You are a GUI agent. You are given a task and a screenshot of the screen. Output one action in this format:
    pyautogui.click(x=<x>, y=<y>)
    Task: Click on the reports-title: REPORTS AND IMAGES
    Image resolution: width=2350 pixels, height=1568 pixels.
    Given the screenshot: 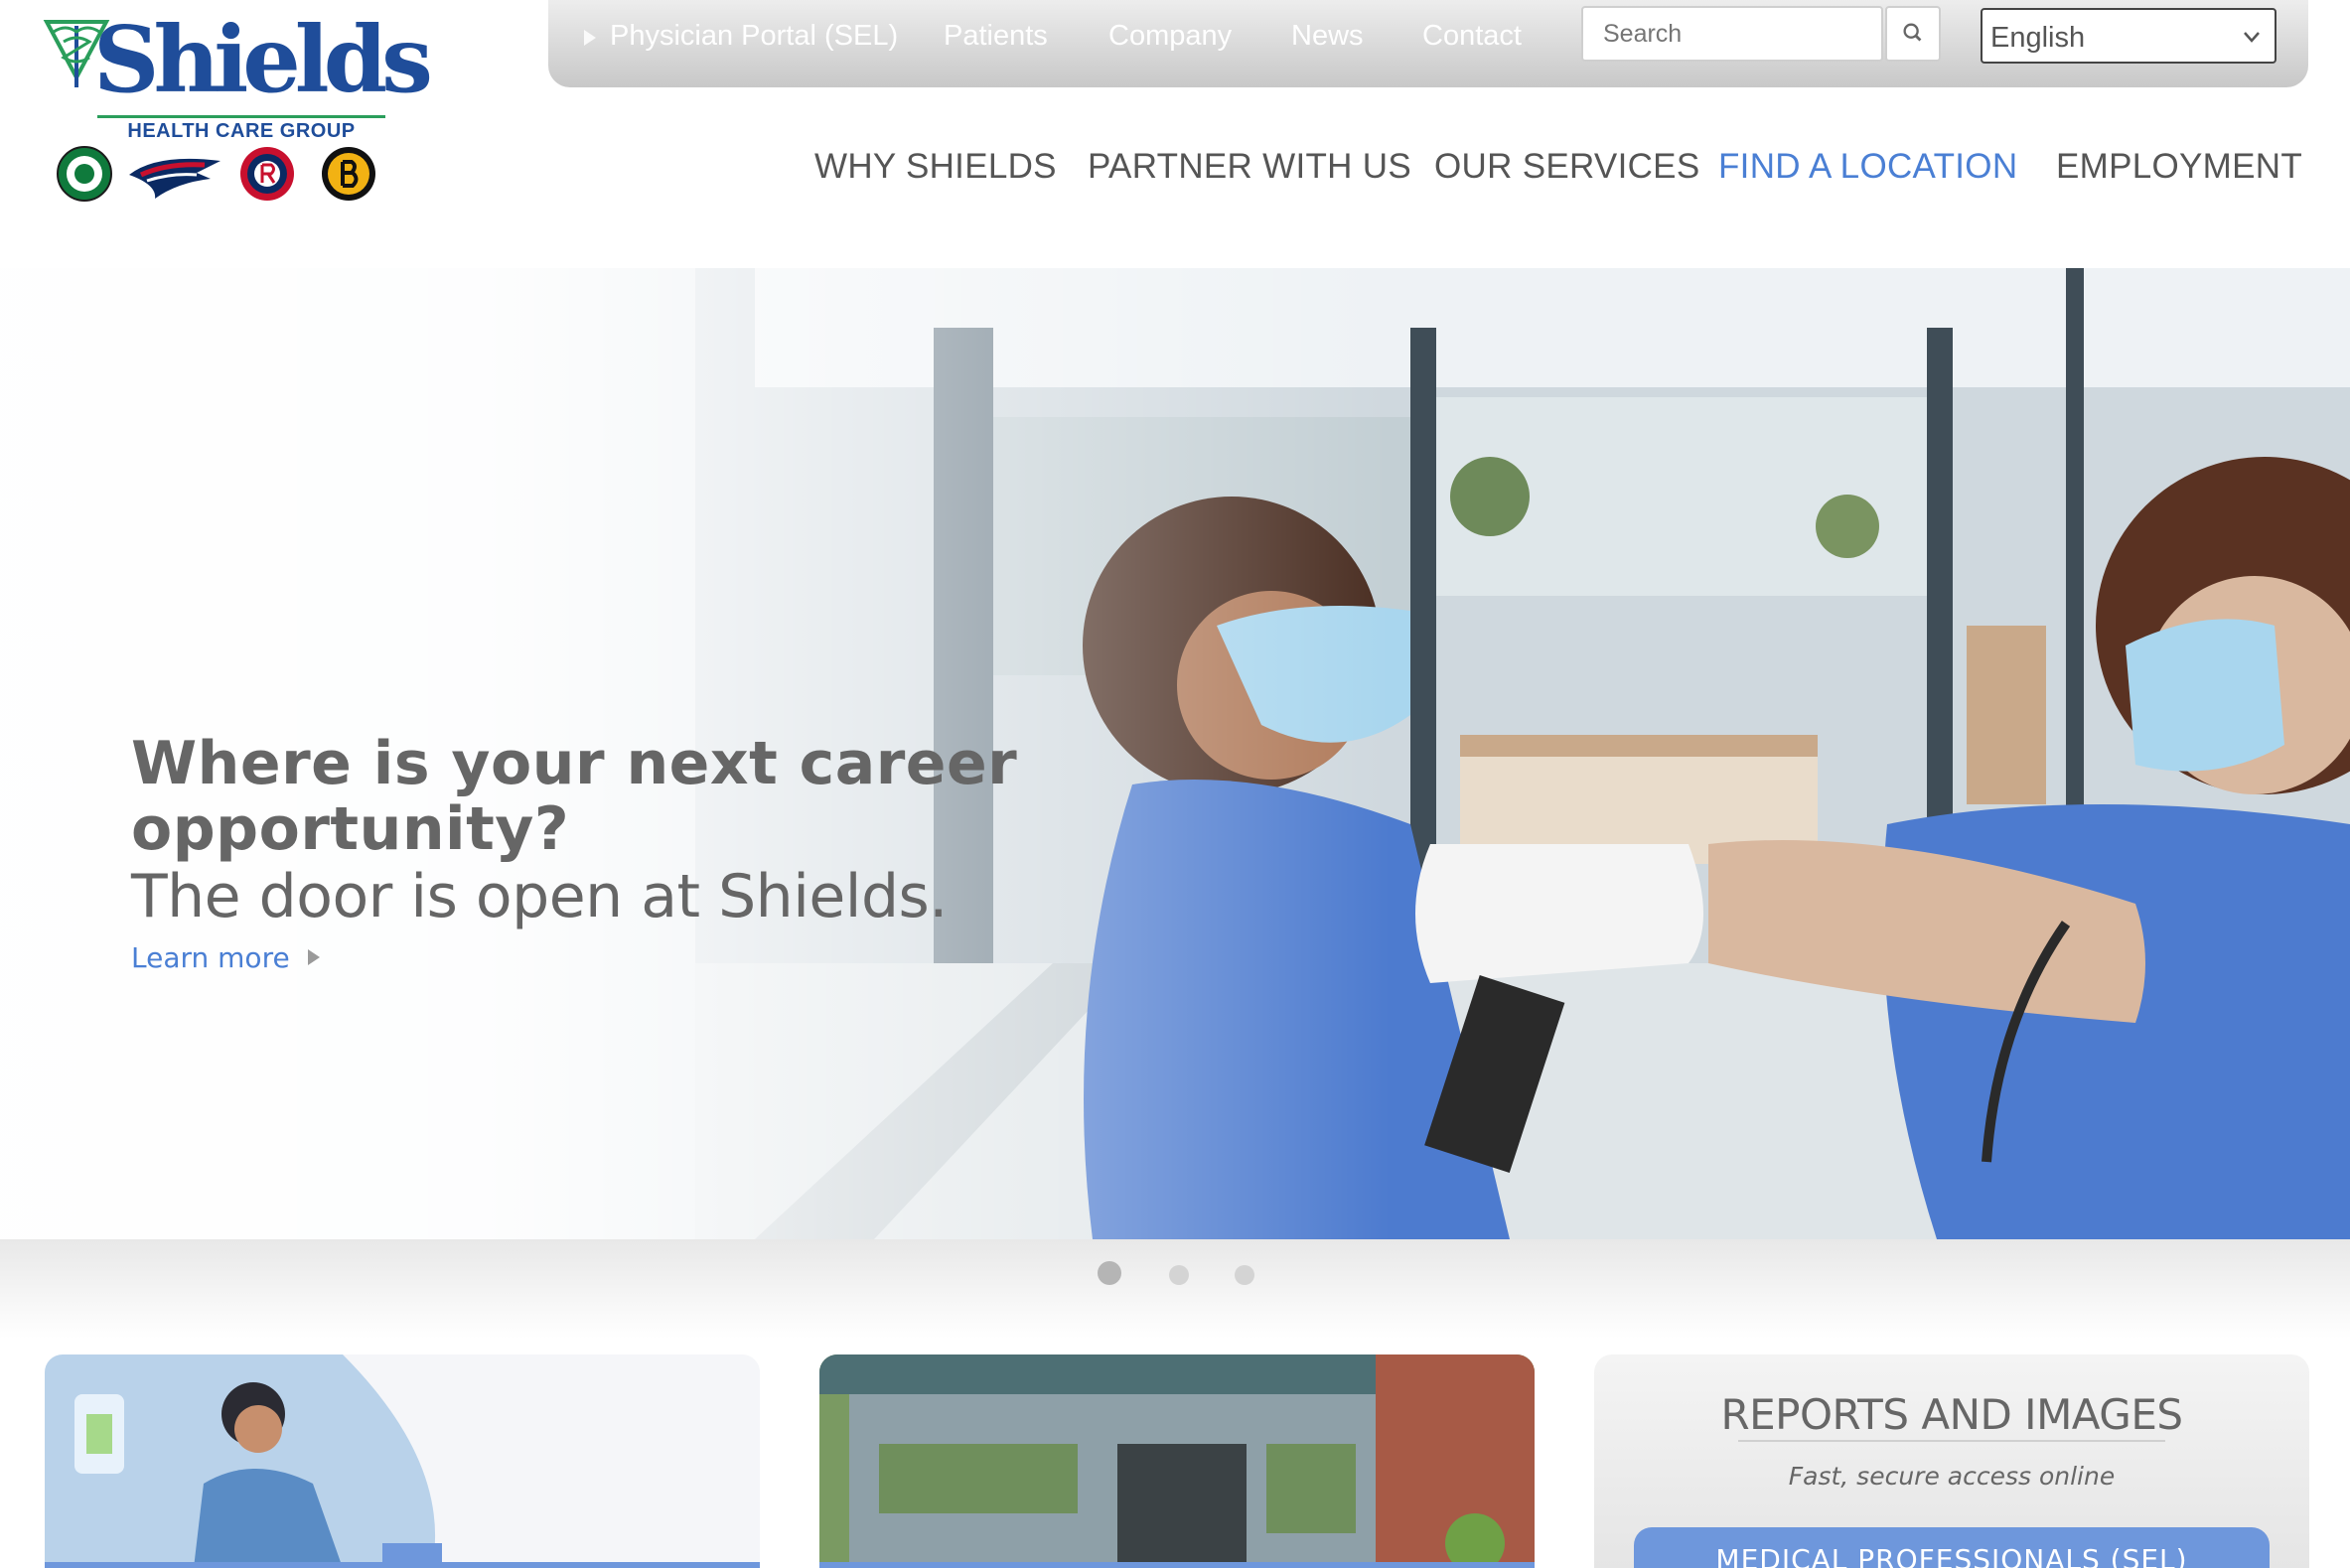 What is the action you would take?
    pyautogui.click(x=1951, y=1414)
    